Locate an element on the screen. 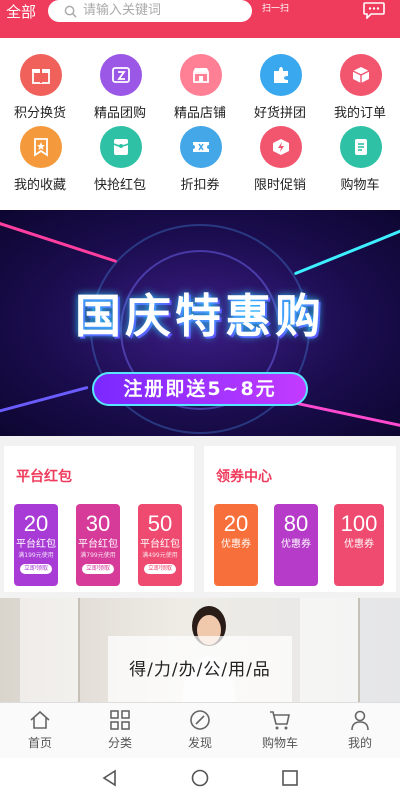 The width and height of the screenshot is (400, 800). menu-item-premium-store: 精品店铺 is located at coordinates (200, 89).